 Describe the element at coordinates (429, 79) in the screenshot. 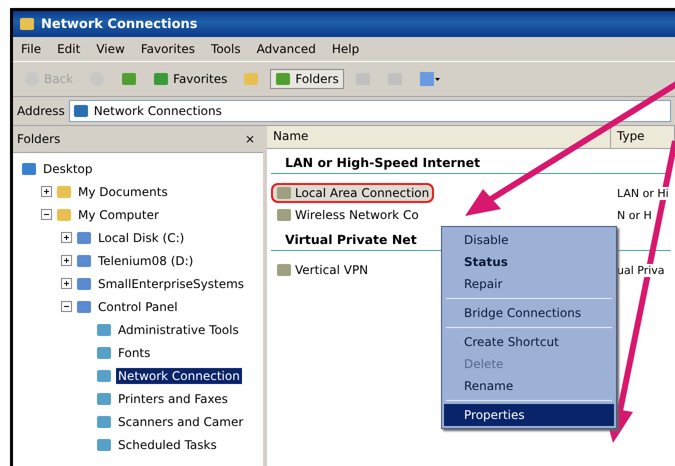

I see `views-icon` at that location.